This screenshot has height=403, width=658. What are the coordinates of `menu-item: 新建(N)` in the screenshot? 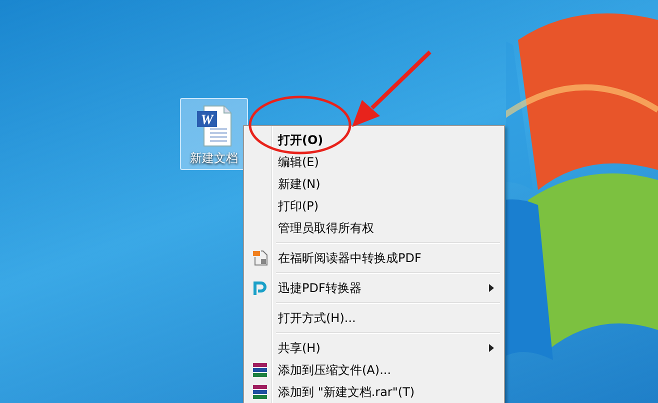 It's located at (374, 184).